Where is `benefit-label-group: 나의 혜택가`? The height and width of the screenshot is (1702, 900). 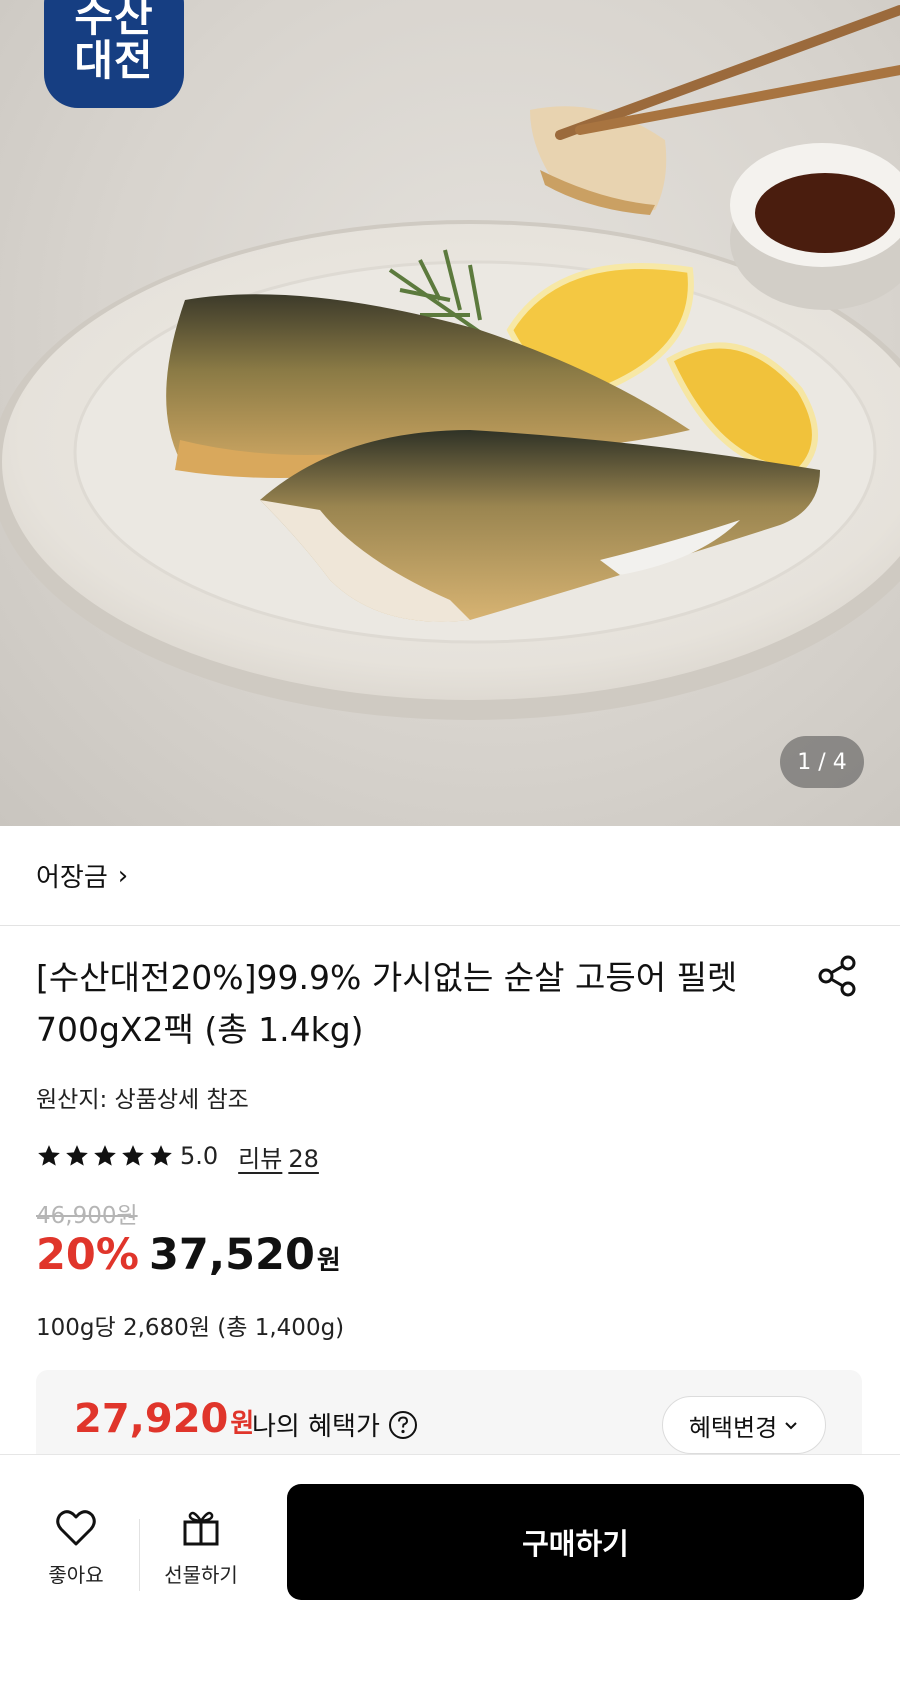 benefit-label-group: 나의 혜택가 is located at coordinates (335, 1424).